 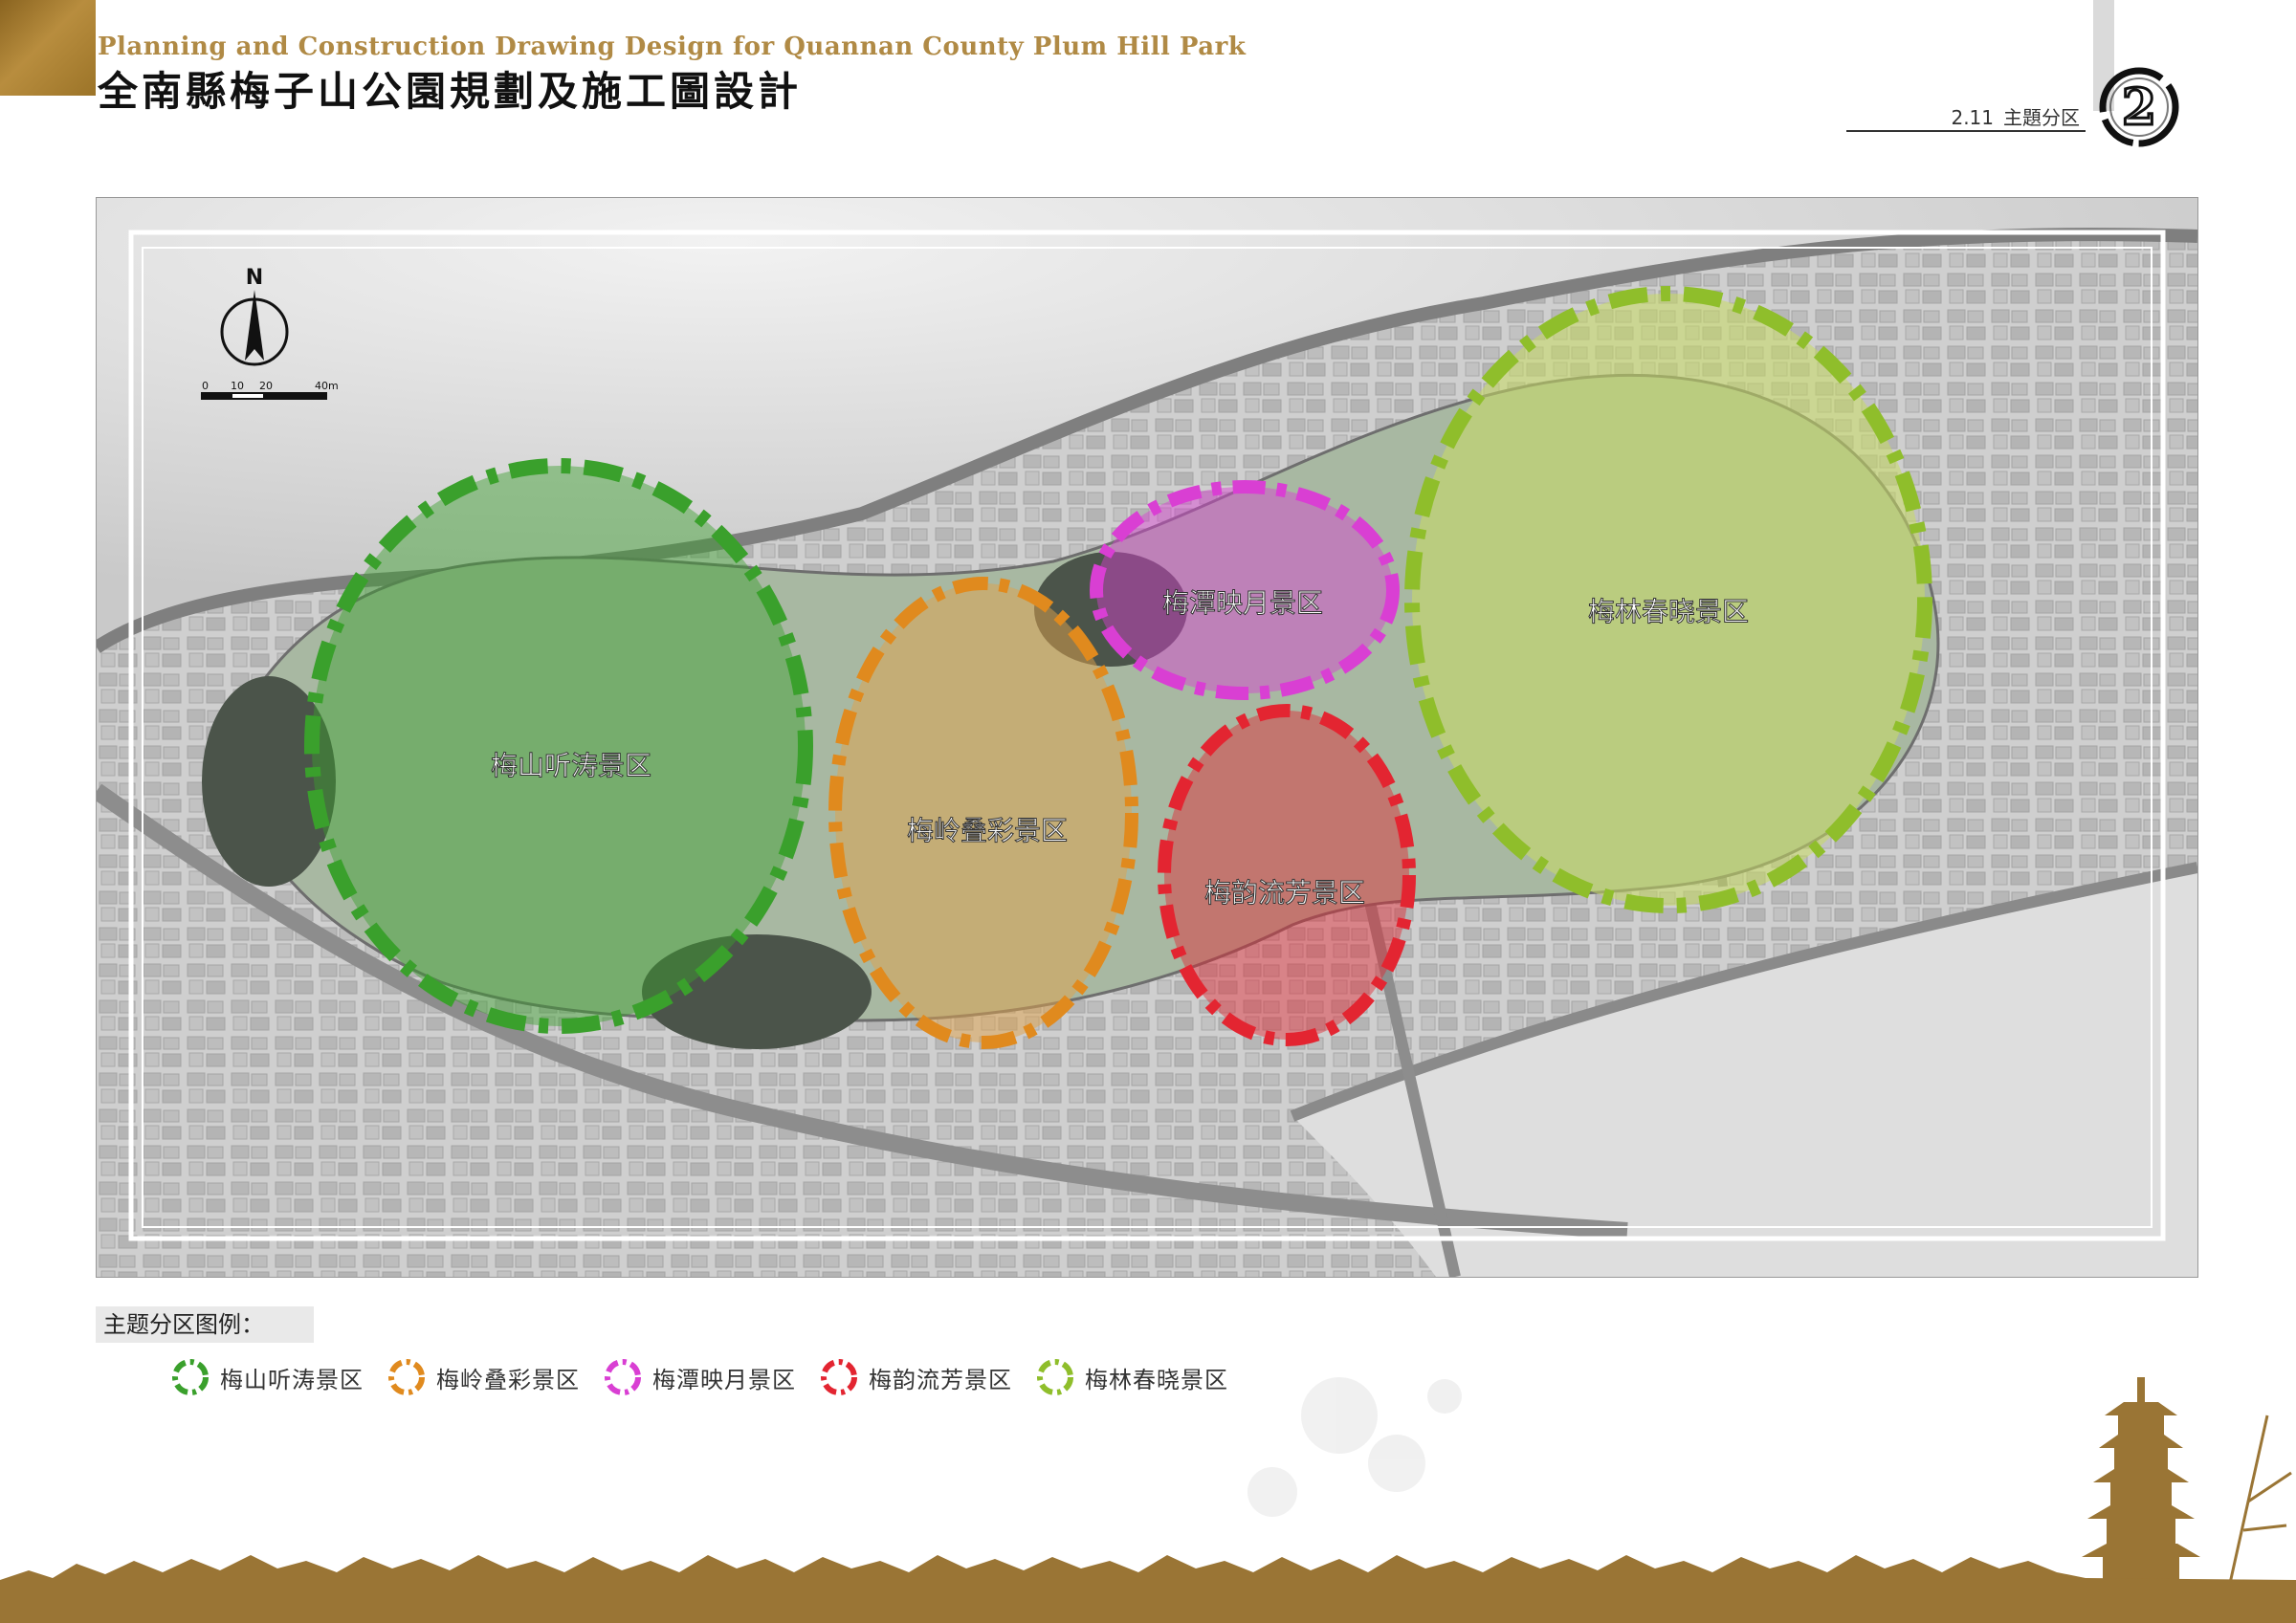 What do you see at coordinates (558, 746) in the screenshot?
I see `zone-meishan: 梅山听涛景区` at bounding box center [558, 746].